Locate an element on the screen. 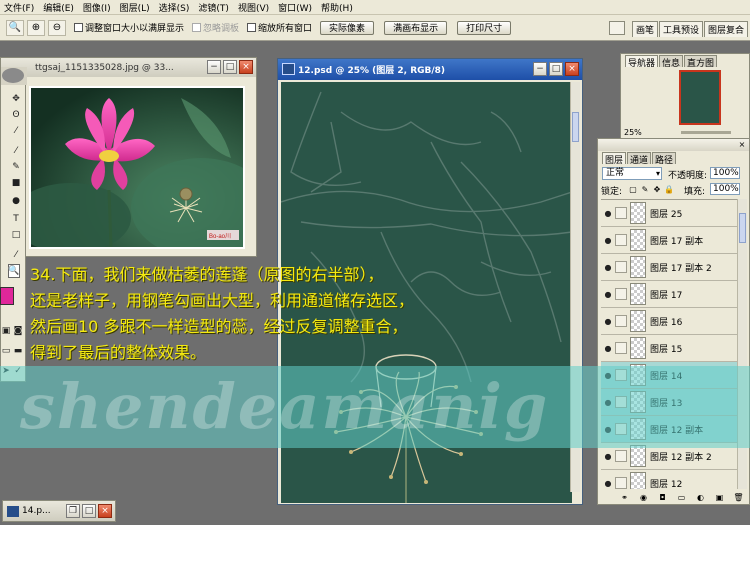 Image resolution: width=750 pixels, height=563 pixels. foreground-color-swatch is located at coordinates (7, 296).